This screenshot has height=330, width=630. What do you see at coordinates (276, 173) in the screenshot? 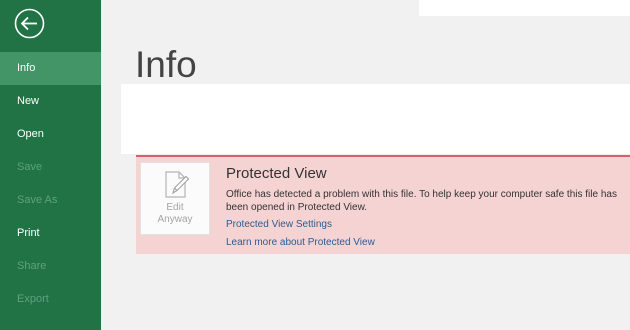
I see `protected-view-title: Protected View` at bounding box center [276, 173].